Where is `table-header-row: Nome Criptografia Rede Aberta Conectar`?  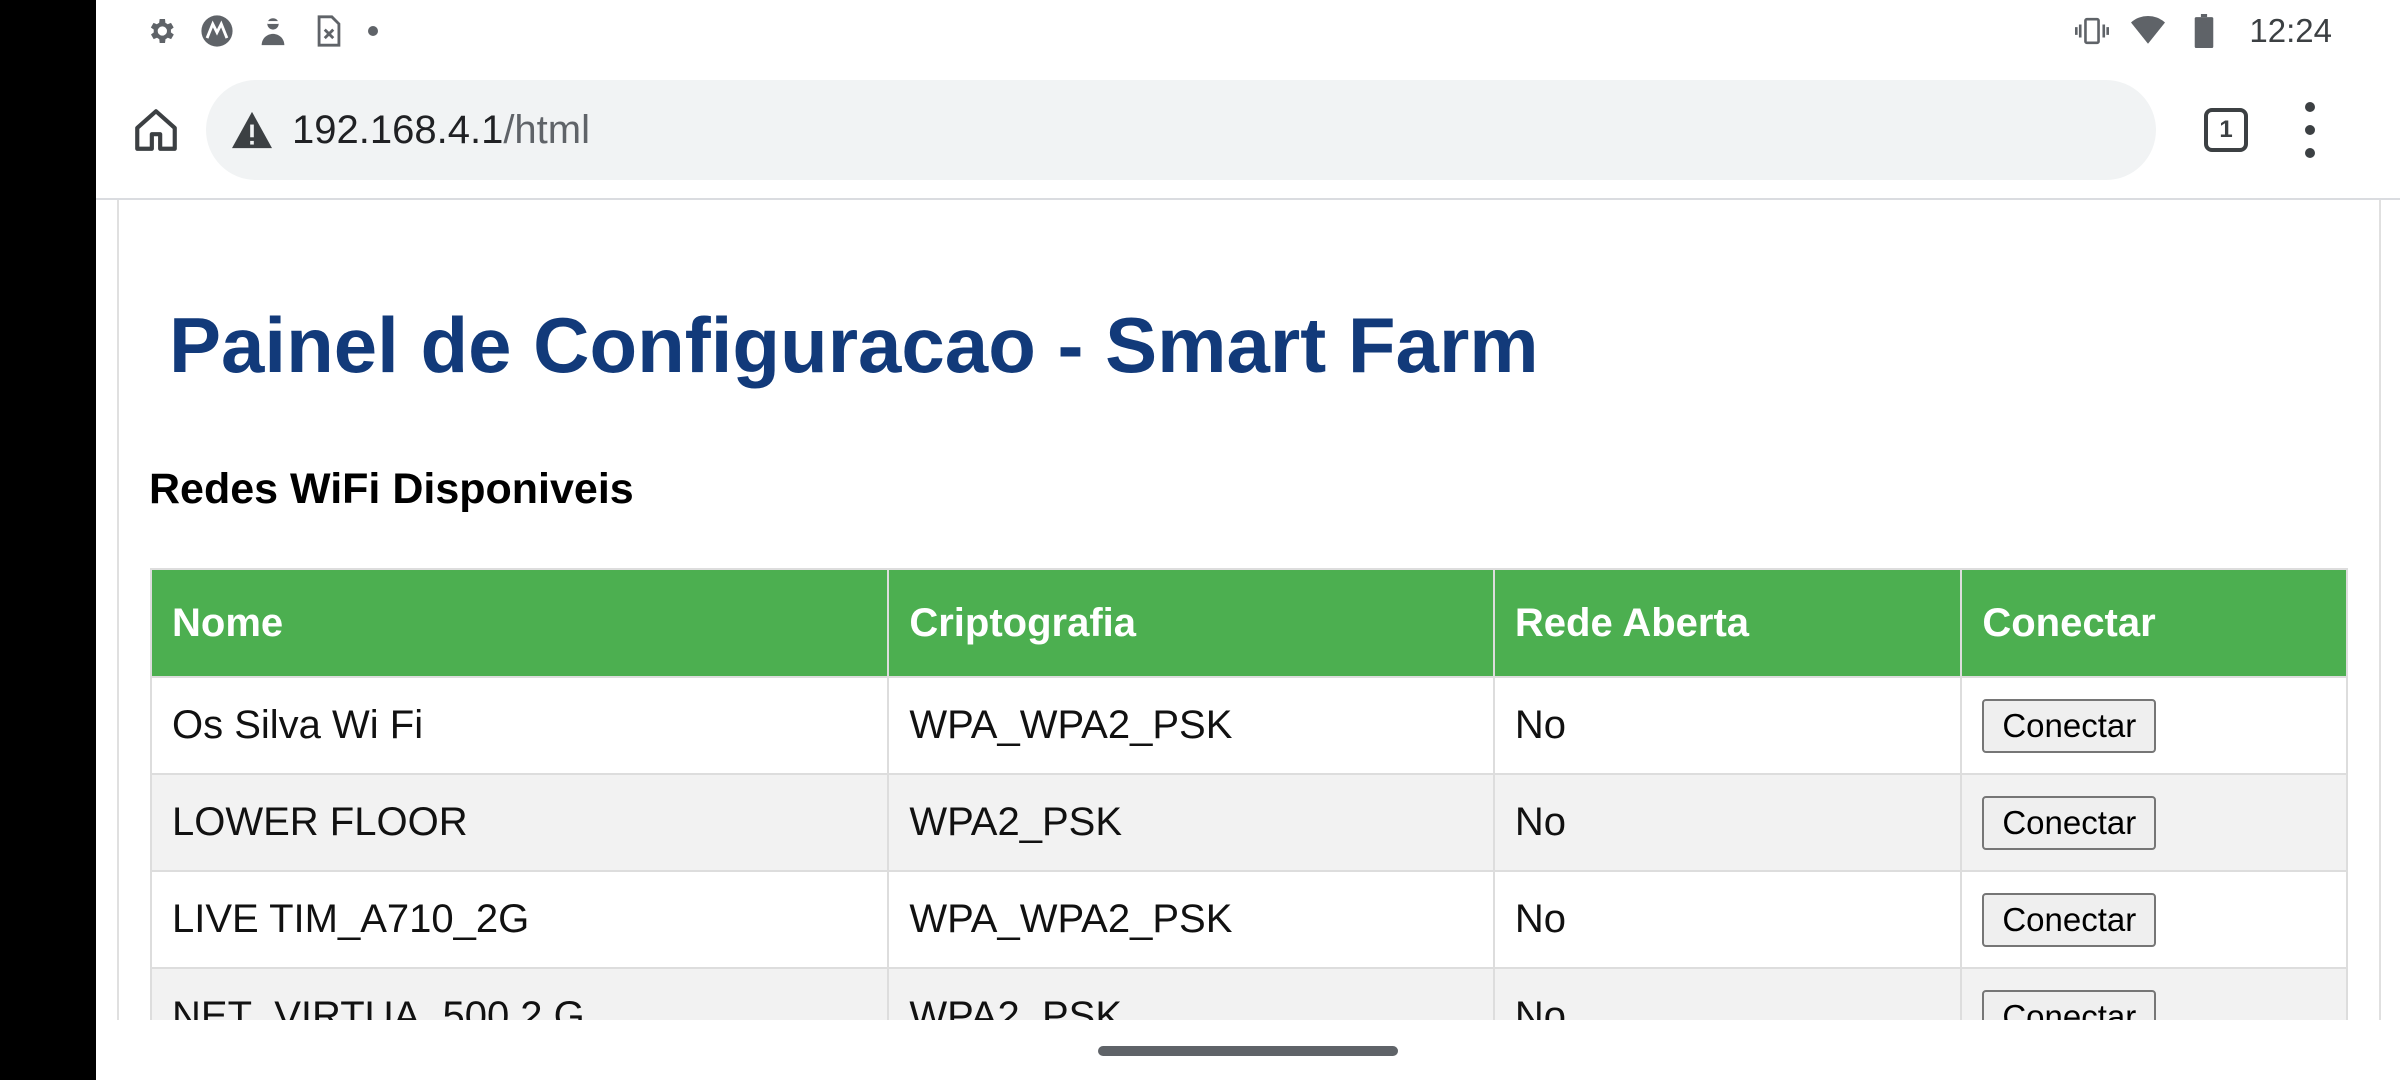 table-header-row: Nome Criptografia Rede Aberta Conectar is located at coordinates (1248, 623).